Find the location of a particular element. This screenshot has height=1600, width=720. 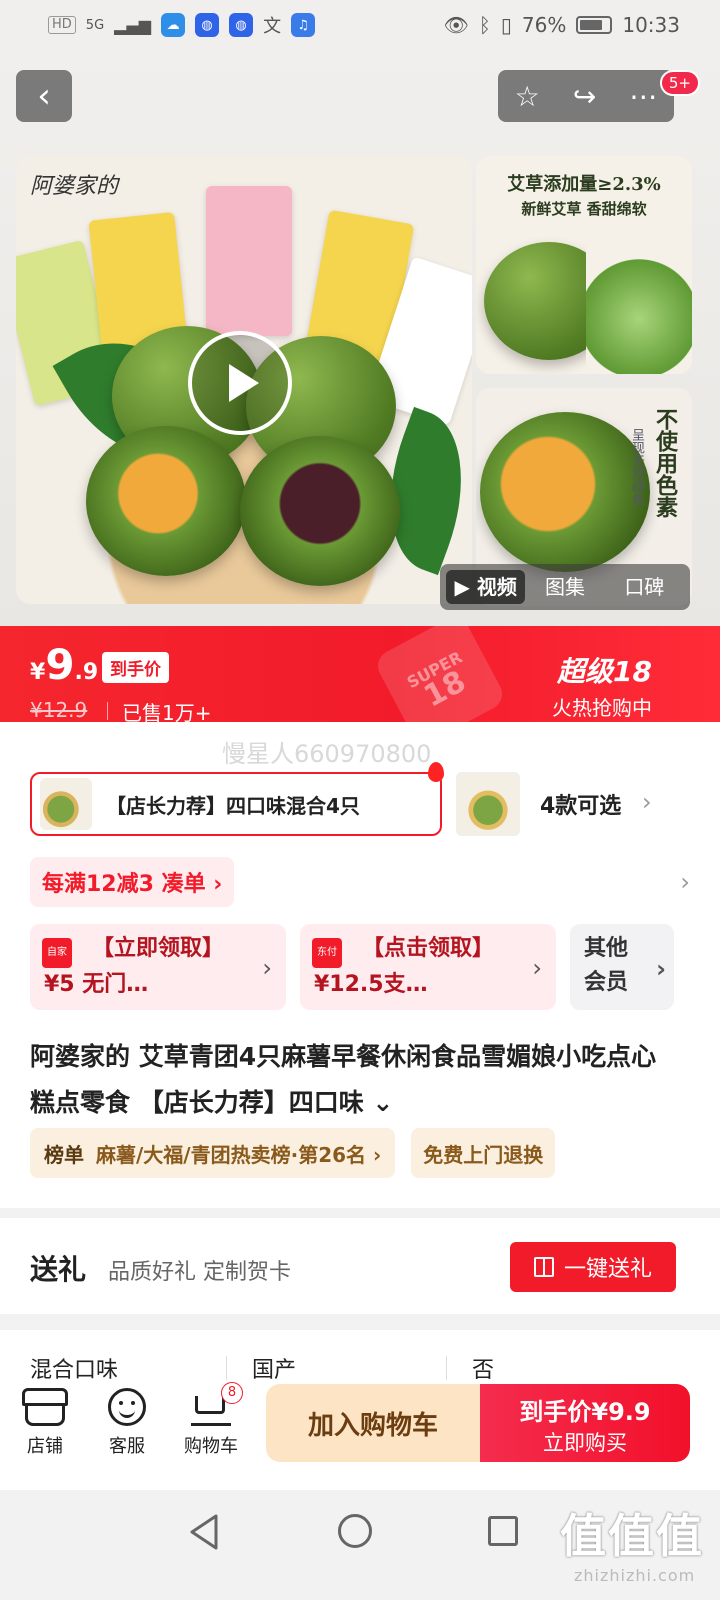

service-label: 客服 is located at coordinates (127, 1446).